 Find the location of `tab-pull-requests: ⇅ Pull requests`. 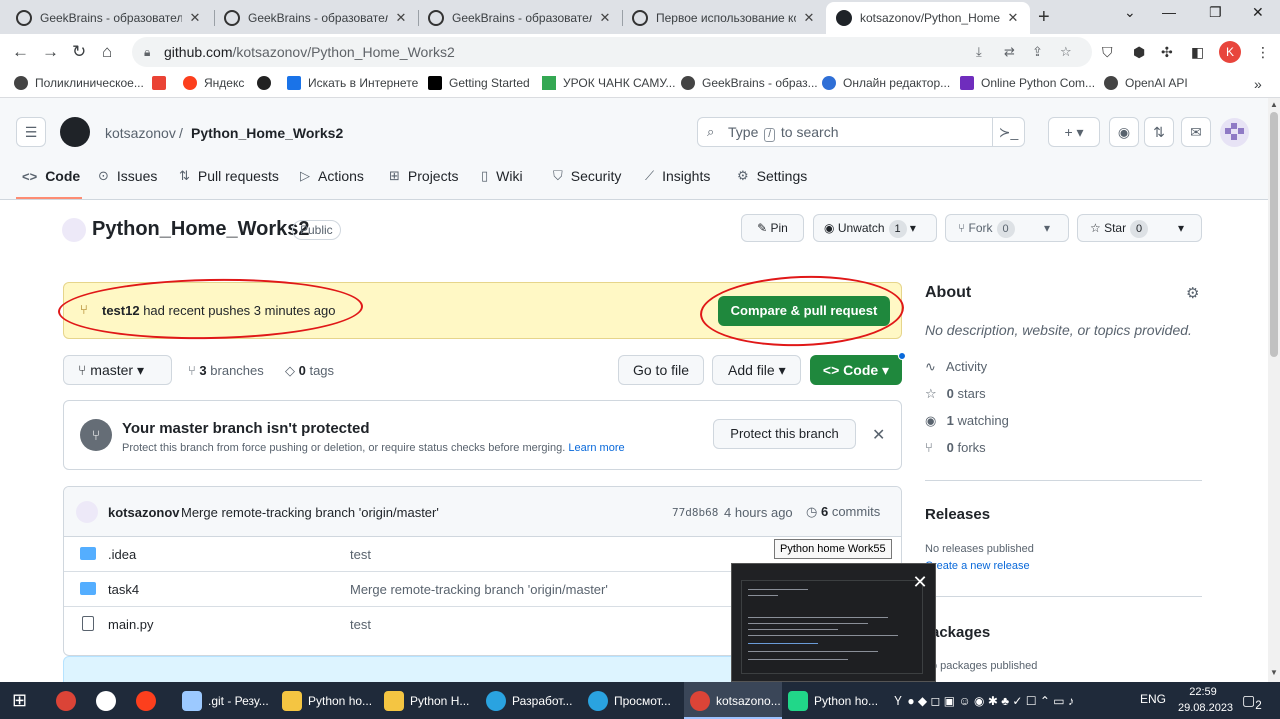

tab-pull-requests: ⇅ Pull requests is located at coordinates (229, 176).